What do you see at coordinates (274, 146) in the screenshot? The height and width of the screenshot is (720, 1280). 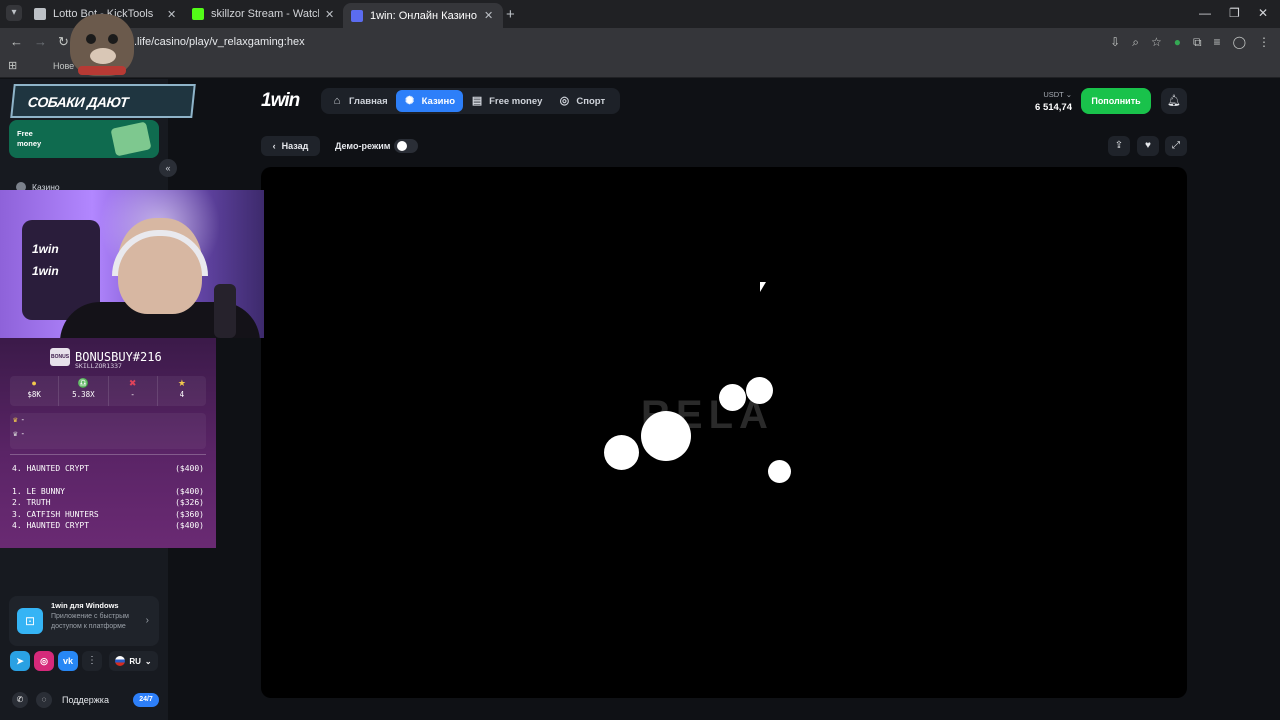 I see `chevron-left-icon: ‹` at bounding box center [274, 146].